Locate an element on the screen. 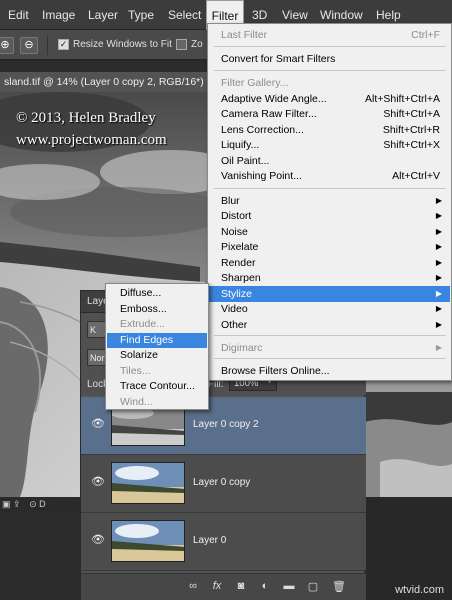 The height and width of the screenshot is (600, 452). menu-item-label: Noise is located at coordinates (234, 232).